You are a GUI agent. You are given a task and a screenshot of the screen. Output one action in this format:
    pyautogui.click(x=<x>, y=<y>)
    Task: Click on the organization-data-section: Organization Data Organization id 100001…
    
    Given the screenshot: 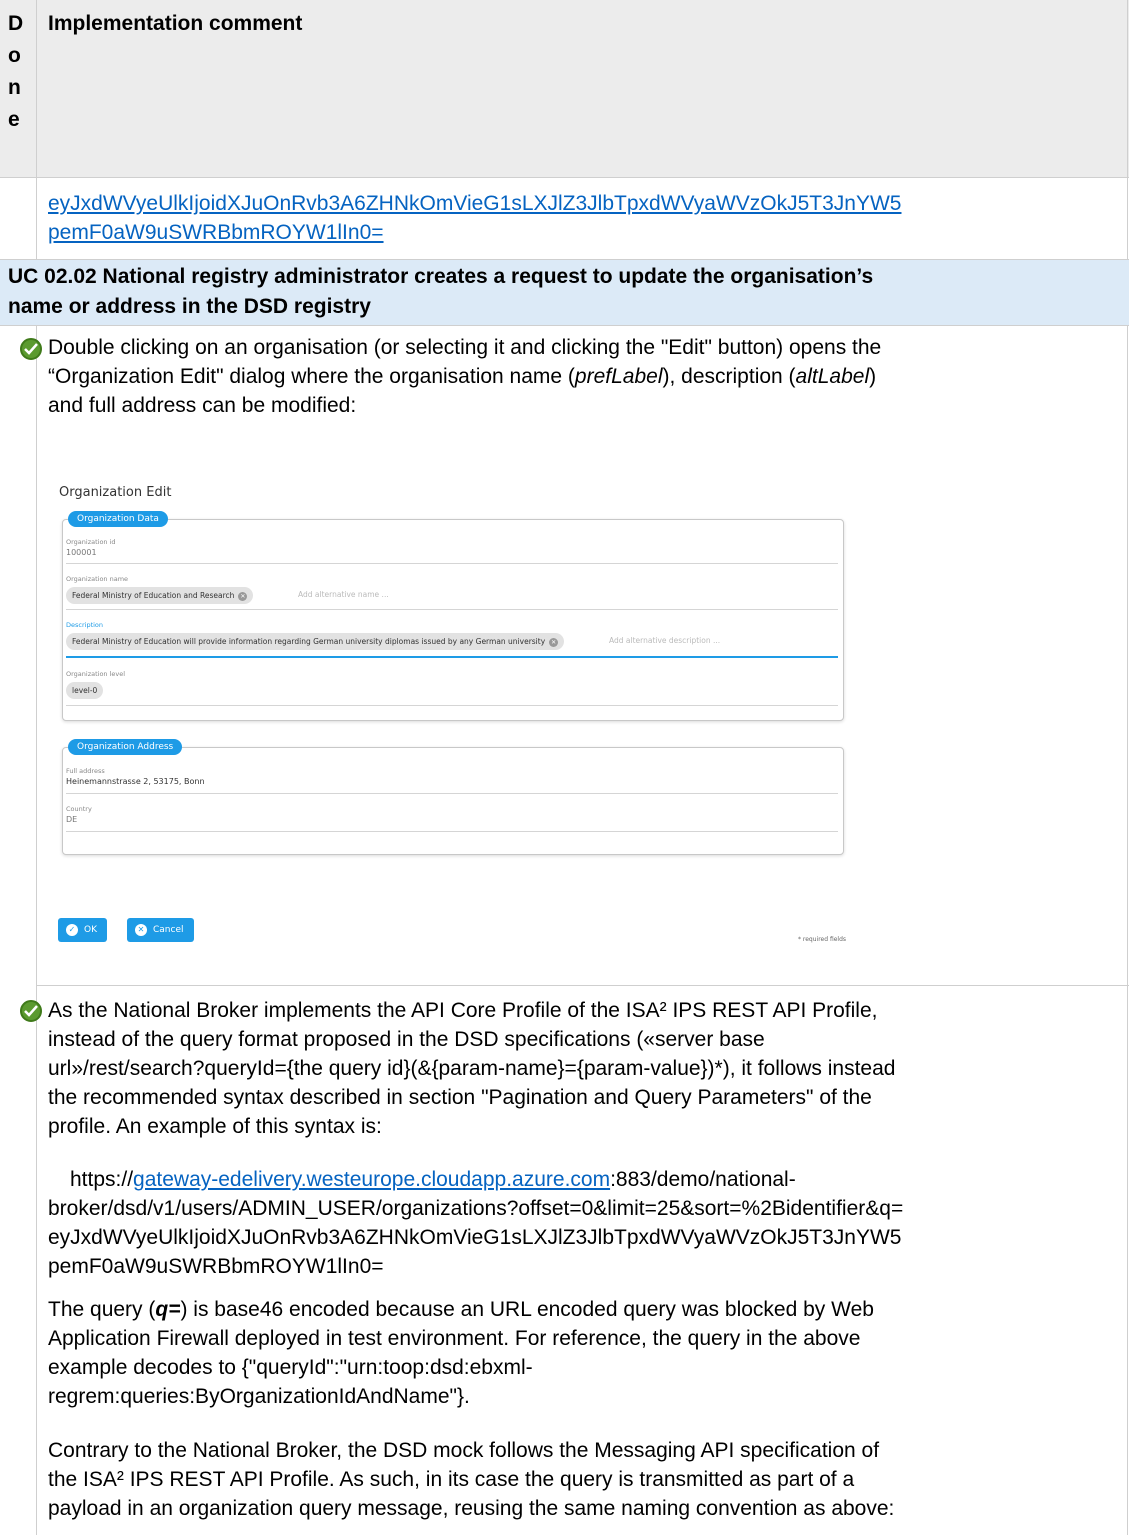 What is the action you would take?
    pyautogui.click(x=453, y=616)
    